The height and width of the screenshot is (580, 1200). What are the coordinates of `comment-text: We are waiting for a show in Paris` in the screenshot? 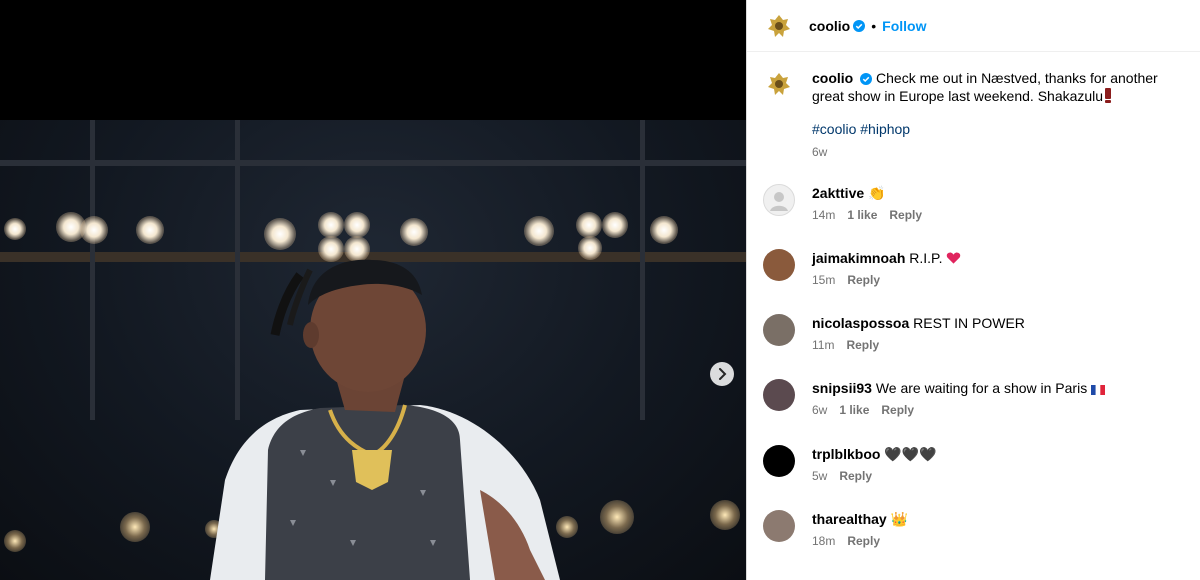 It's located at (981, 388).